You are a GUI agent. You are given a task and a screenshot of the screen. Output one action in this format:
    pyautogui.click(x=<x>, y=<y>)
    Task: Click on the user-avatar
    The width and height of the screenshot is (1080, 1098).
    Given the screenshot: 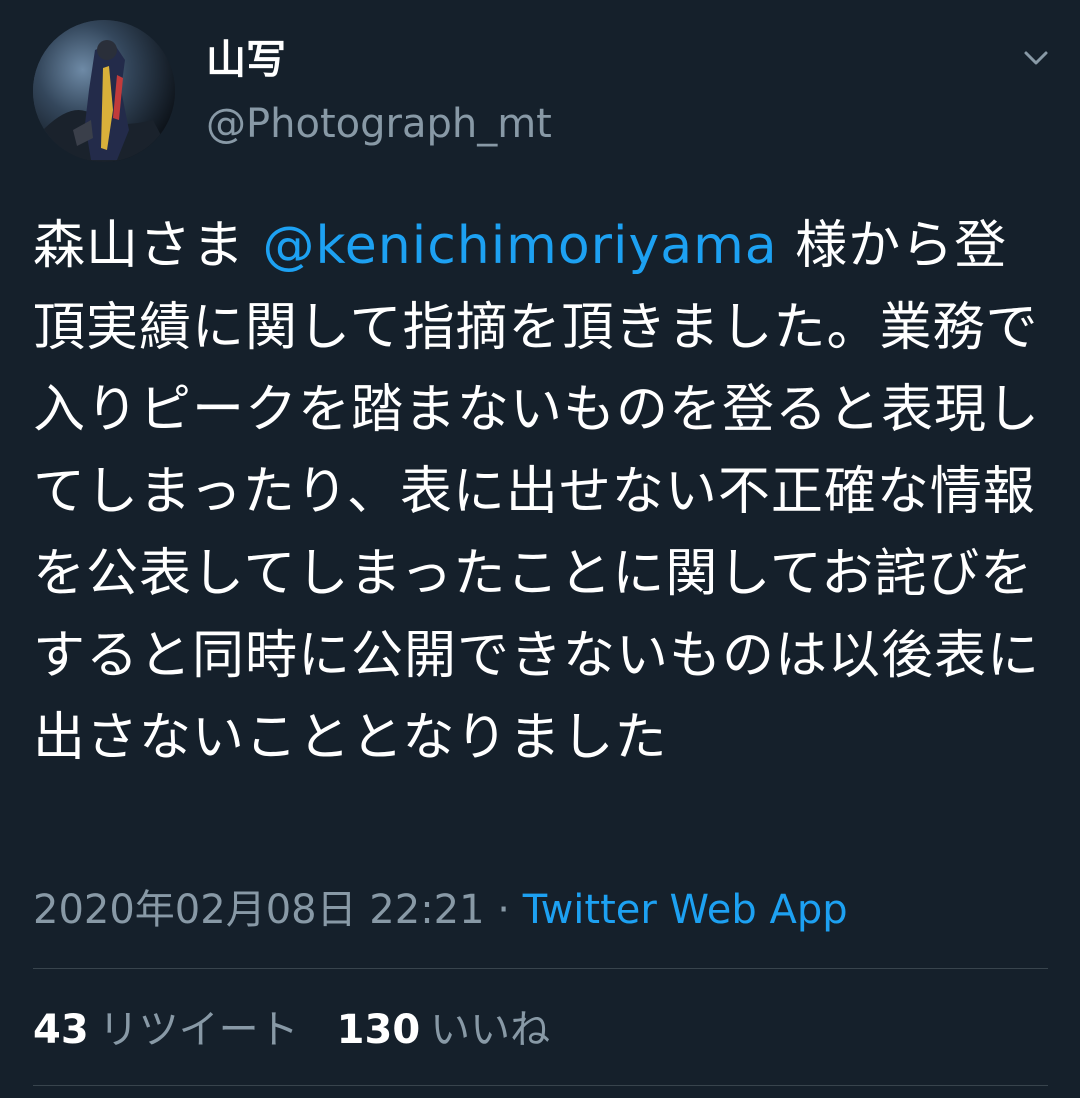 What is the action you would take?
    pyautogui.click(x=104, y=91)
    